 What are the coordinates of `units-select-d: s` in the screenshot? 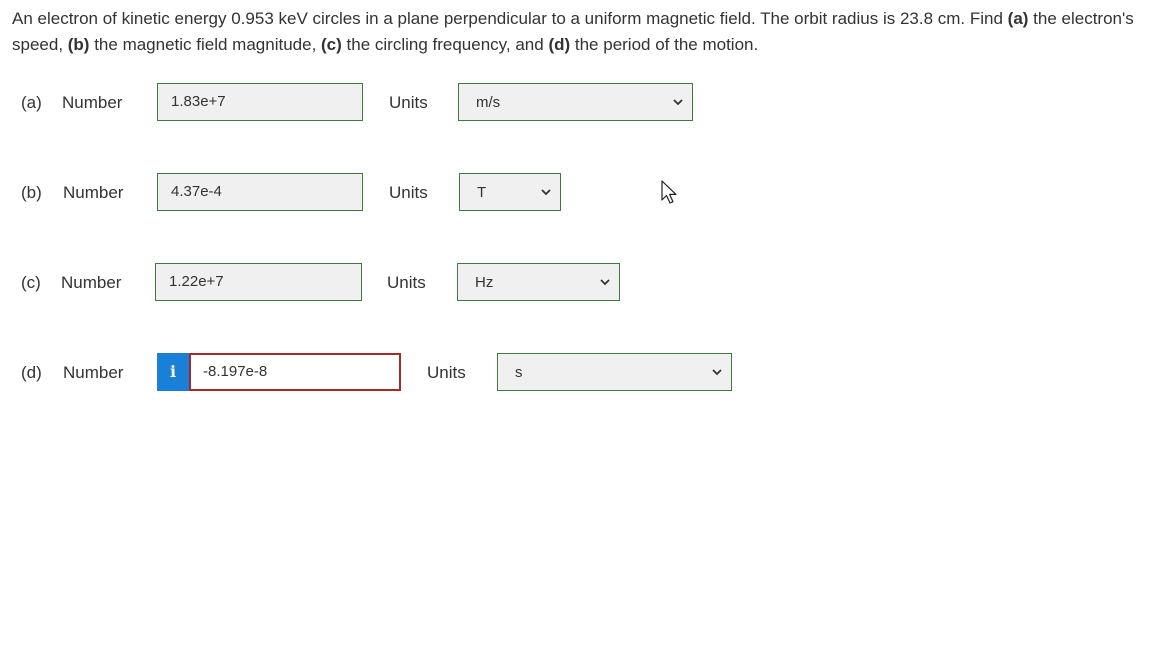 It's located at (614, 372).